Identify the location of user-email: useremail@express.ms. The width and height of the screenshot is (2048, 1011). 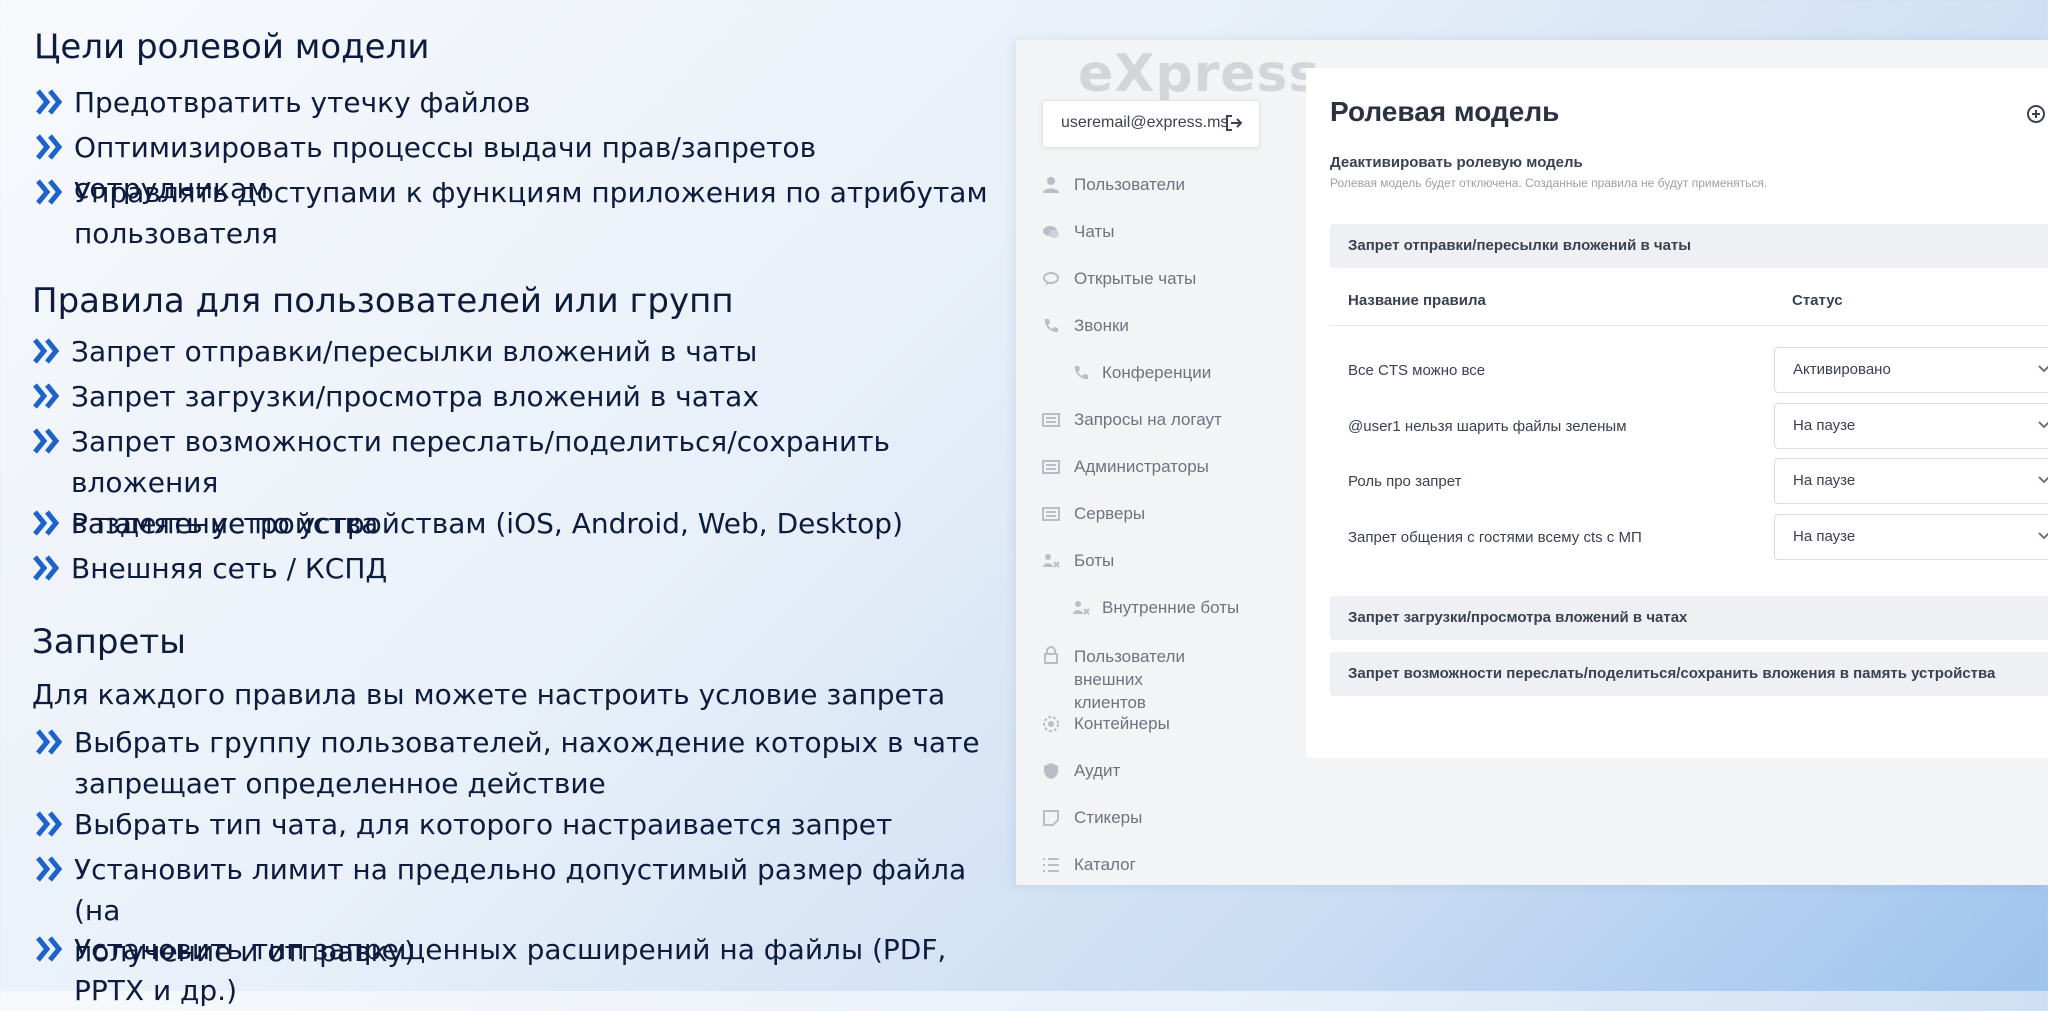
(1145, 122).